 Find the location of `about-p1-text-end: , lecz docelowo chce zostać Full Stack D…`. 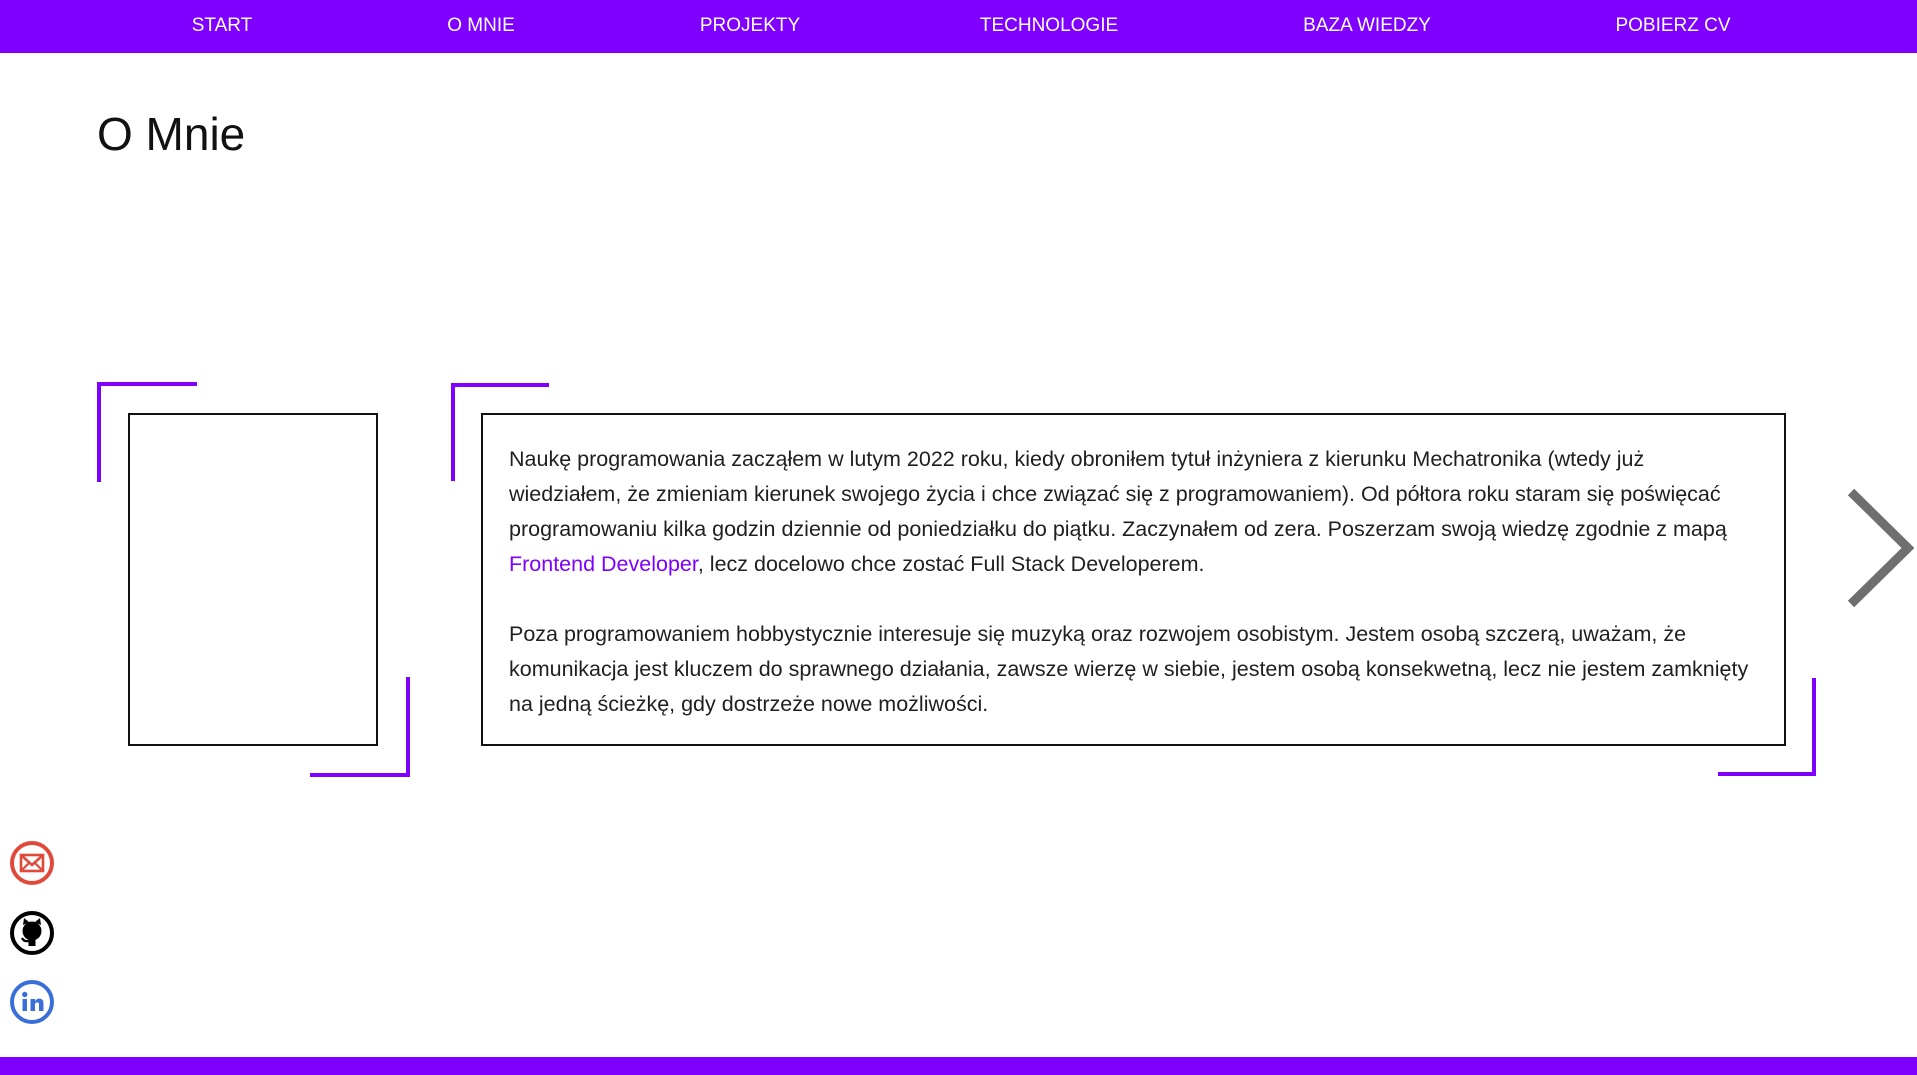

about-p1-text-end: , lecz docelowo chce zostać Full Stack D… is located at coordinates (951, 564).